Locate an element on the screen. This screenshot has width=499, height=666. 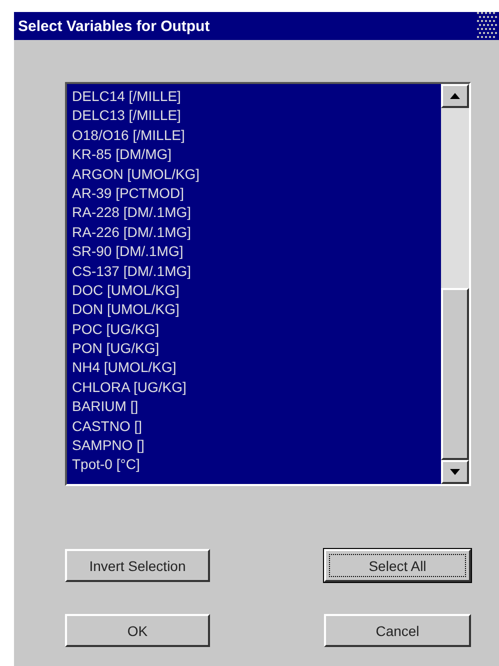
up-arrow-icon is located at coordinates (455, 96).